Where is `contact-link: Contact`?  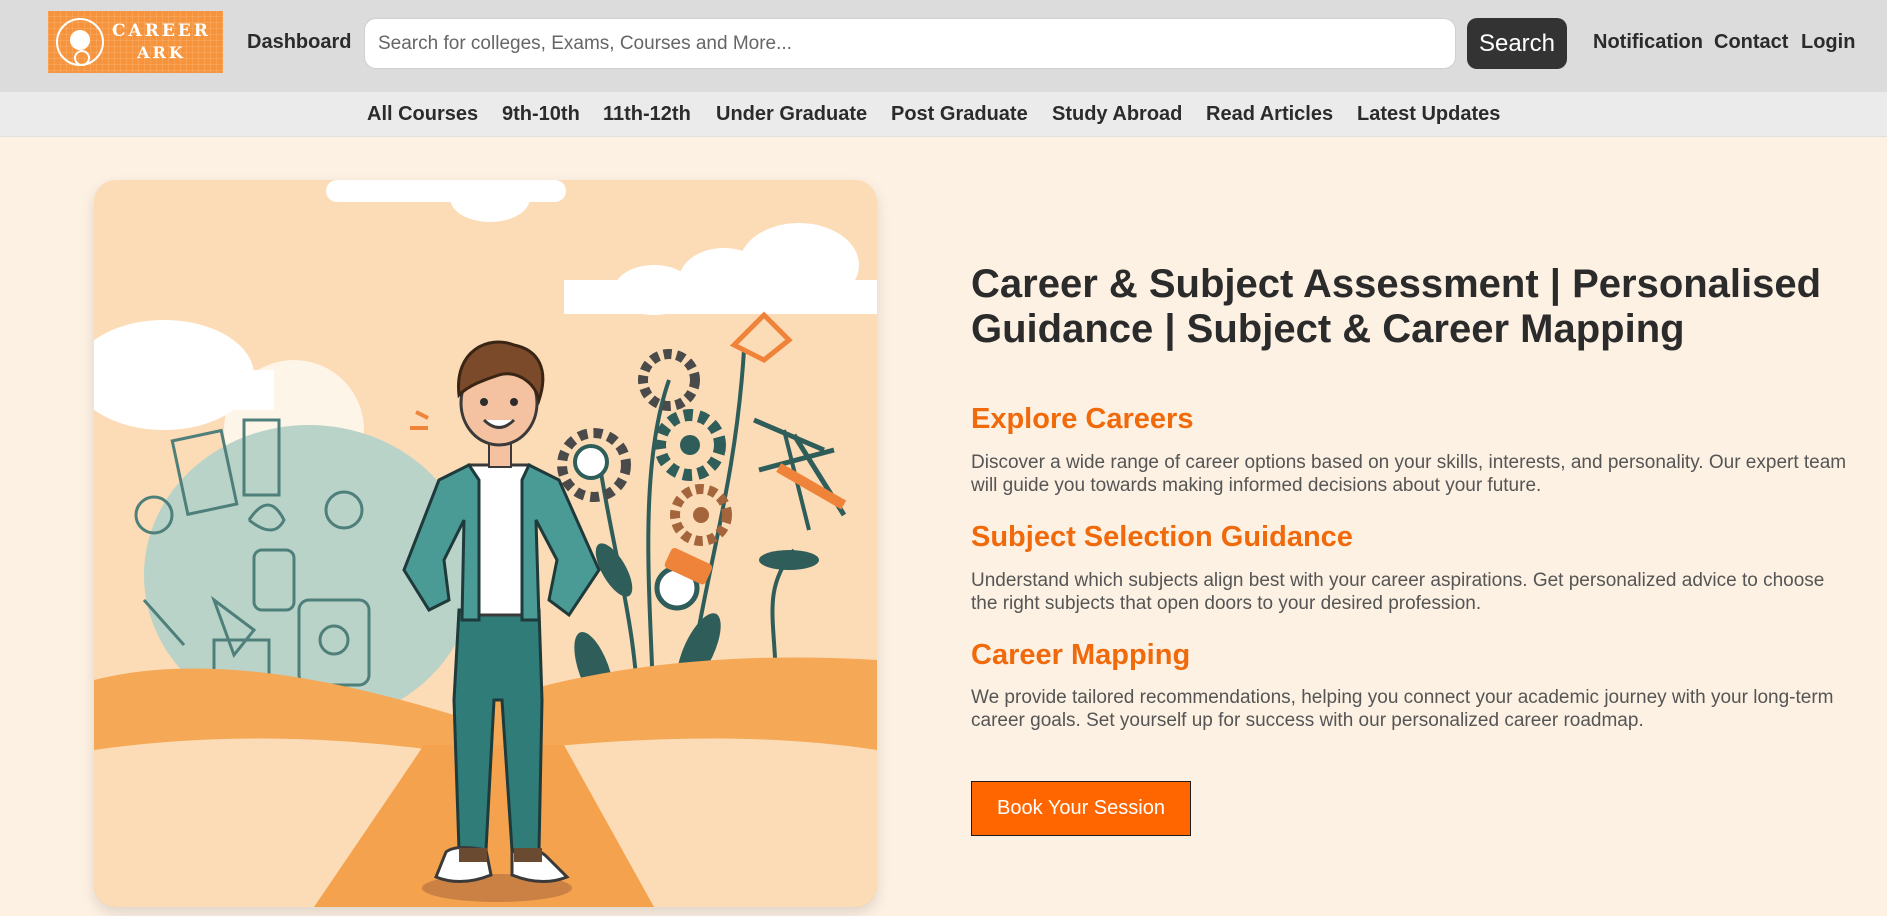
contact-link: Contact is located at coordinates (1751, 42).